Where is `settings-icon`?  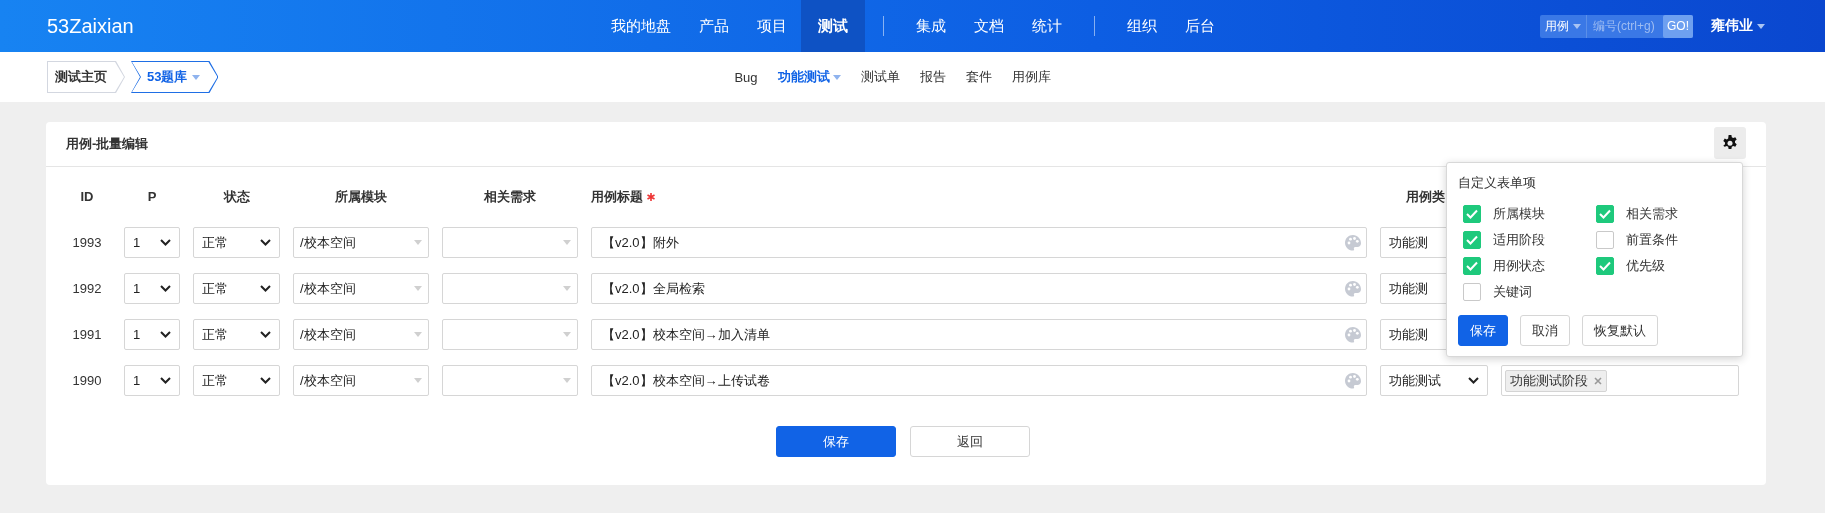
settings-icon is located at coordinates (1730, 143).